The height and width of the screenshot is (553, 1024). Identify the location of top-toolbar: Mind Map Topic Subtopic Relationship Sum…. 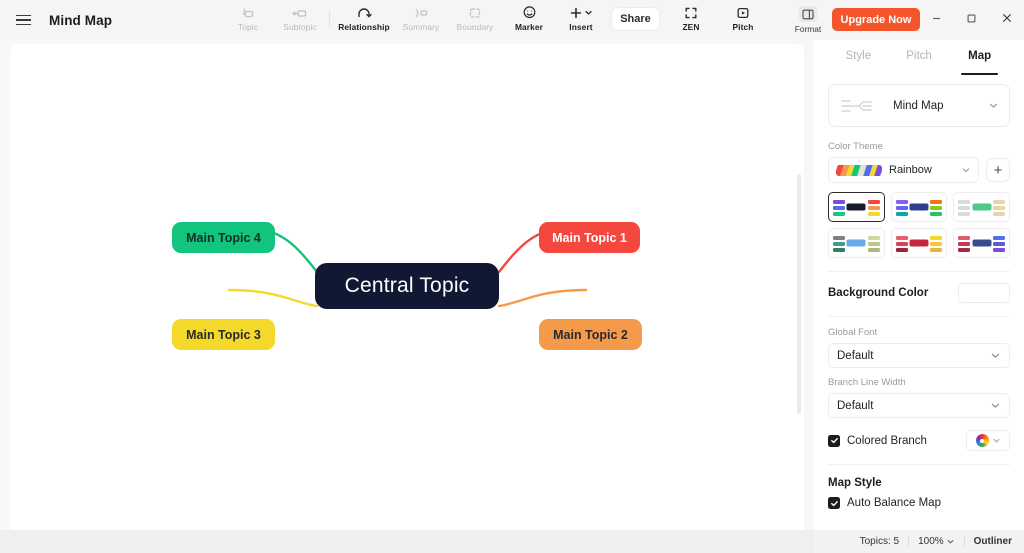
(512, 20).